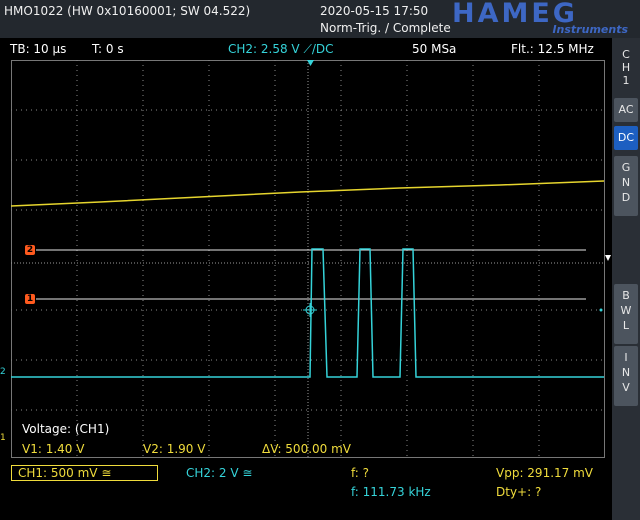 This screenshot has width=640, height=520. What do you see at coordinates (53, 449) in the screenshot?
I see `measurement-v1: V1: 1.40 V` at bounding box center [53, 449].